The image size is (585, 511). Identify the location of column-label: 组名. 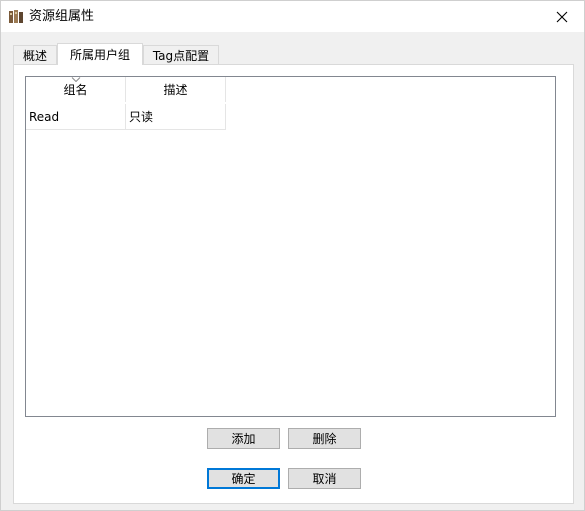
(75, 90).